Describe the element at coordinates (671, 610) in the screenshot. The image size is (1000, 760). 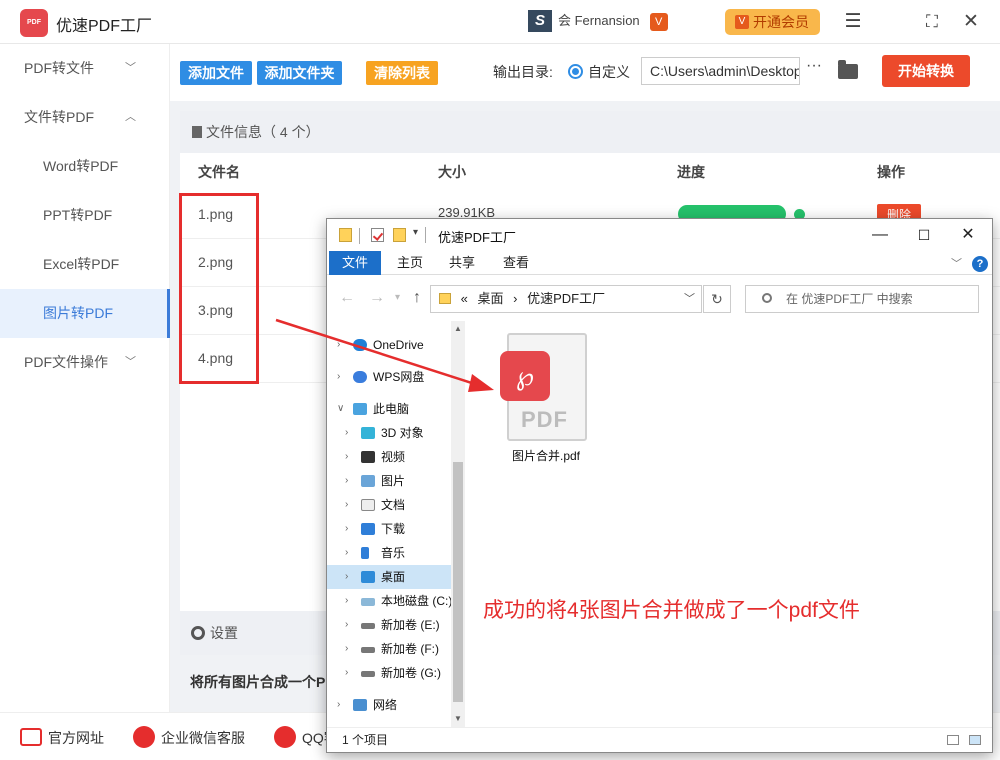
I see `annotation-caption: 成功的将4张图片合并做成了一个pdf文件` at that location.